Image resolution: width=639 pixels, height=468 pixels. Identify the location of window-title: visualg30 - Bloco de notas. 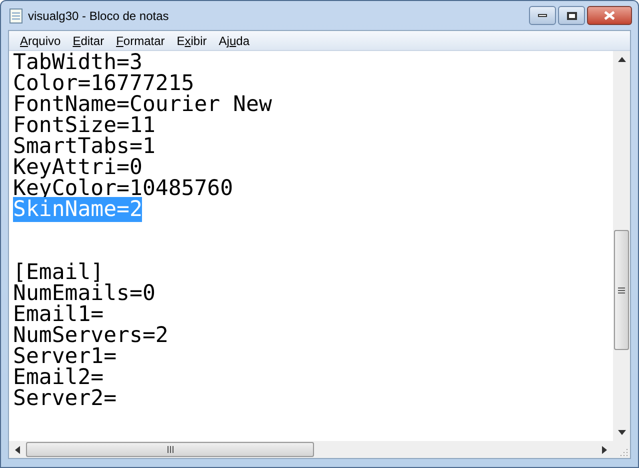
(98, 16).